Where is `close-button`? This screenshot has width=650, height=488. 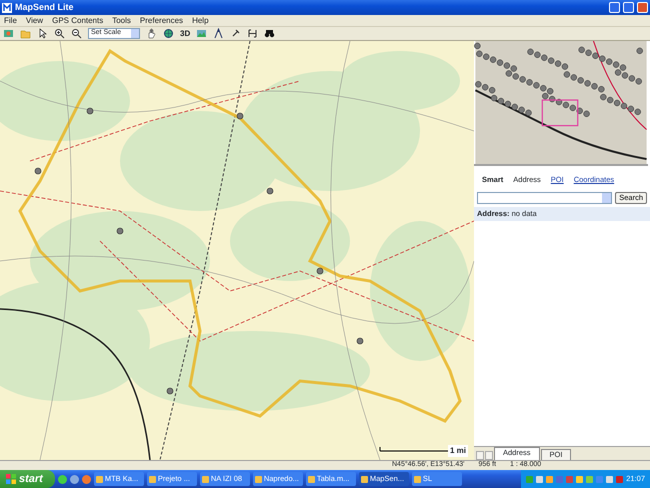 close-button is located at coordinates (642, 7).